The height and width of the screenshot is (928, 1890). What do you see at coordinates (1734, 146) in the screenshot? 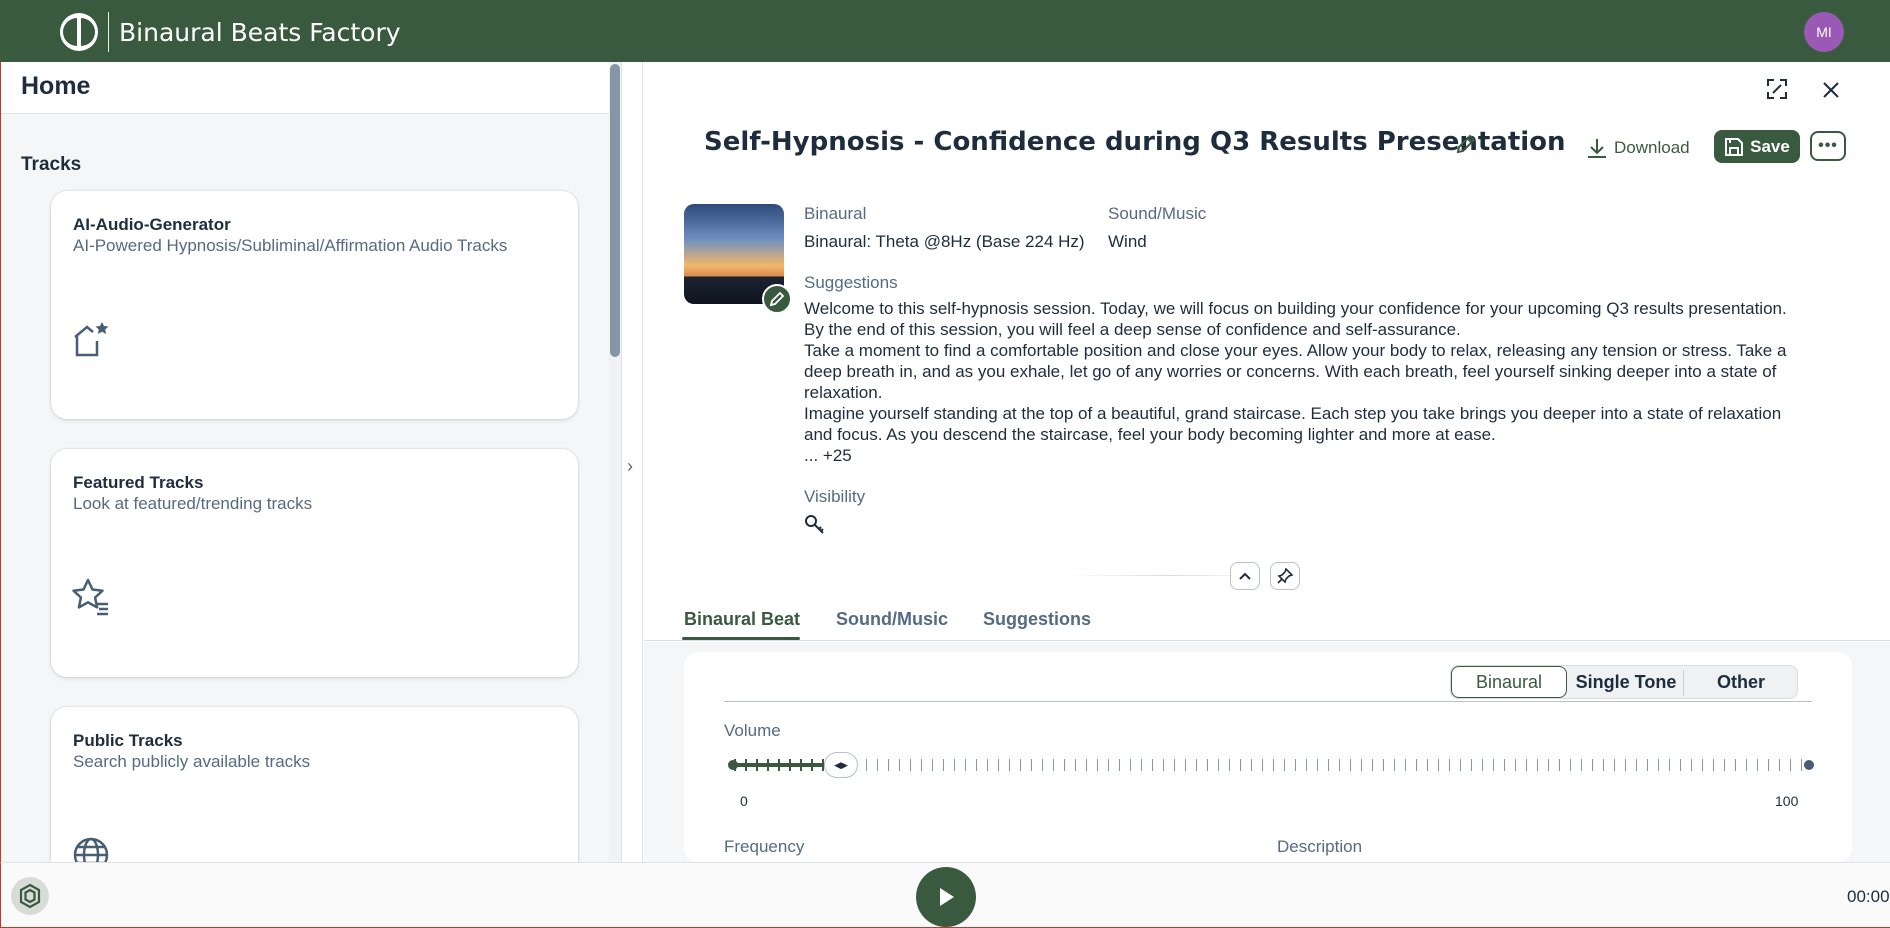
I see `save-icon` at bounding box center [1734, 146].